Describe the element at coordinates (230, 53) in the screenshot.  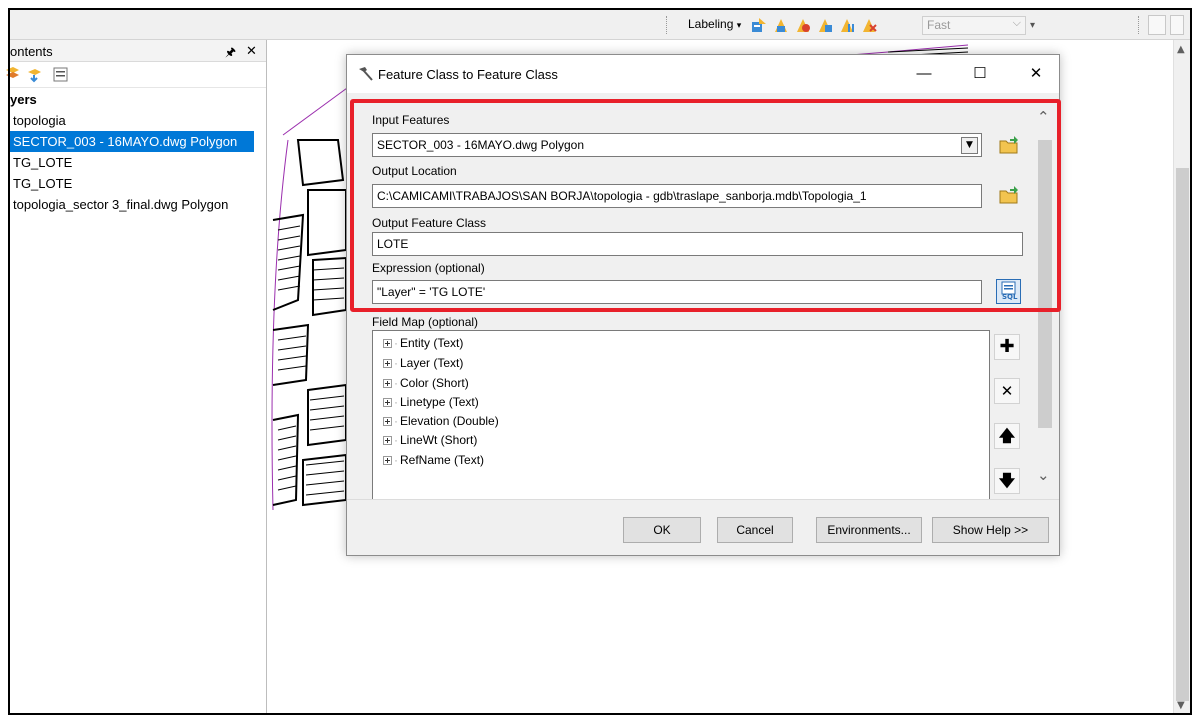
I see `pin-icon: 🖈` at that location.